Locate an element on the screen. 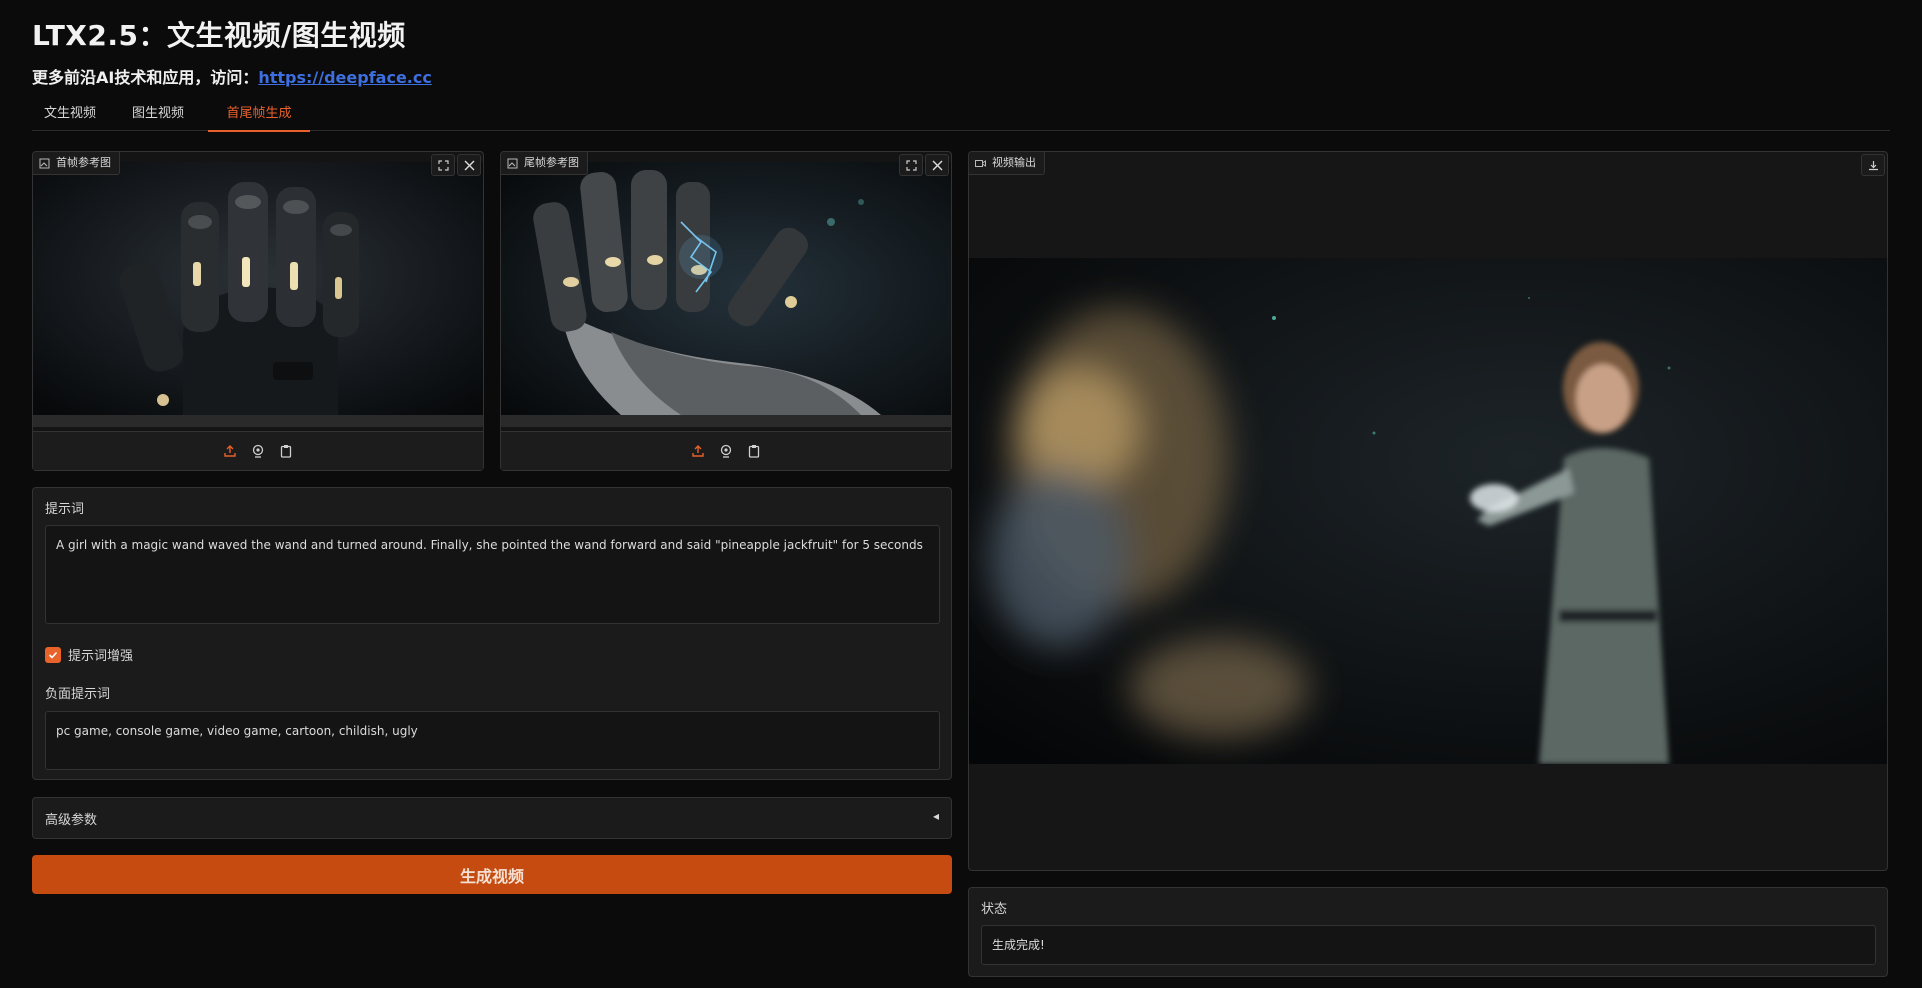 This screenshot has width=1922, height=988. first-frame-label-text: 首帧参考图 is located at coordinates (83, 162).